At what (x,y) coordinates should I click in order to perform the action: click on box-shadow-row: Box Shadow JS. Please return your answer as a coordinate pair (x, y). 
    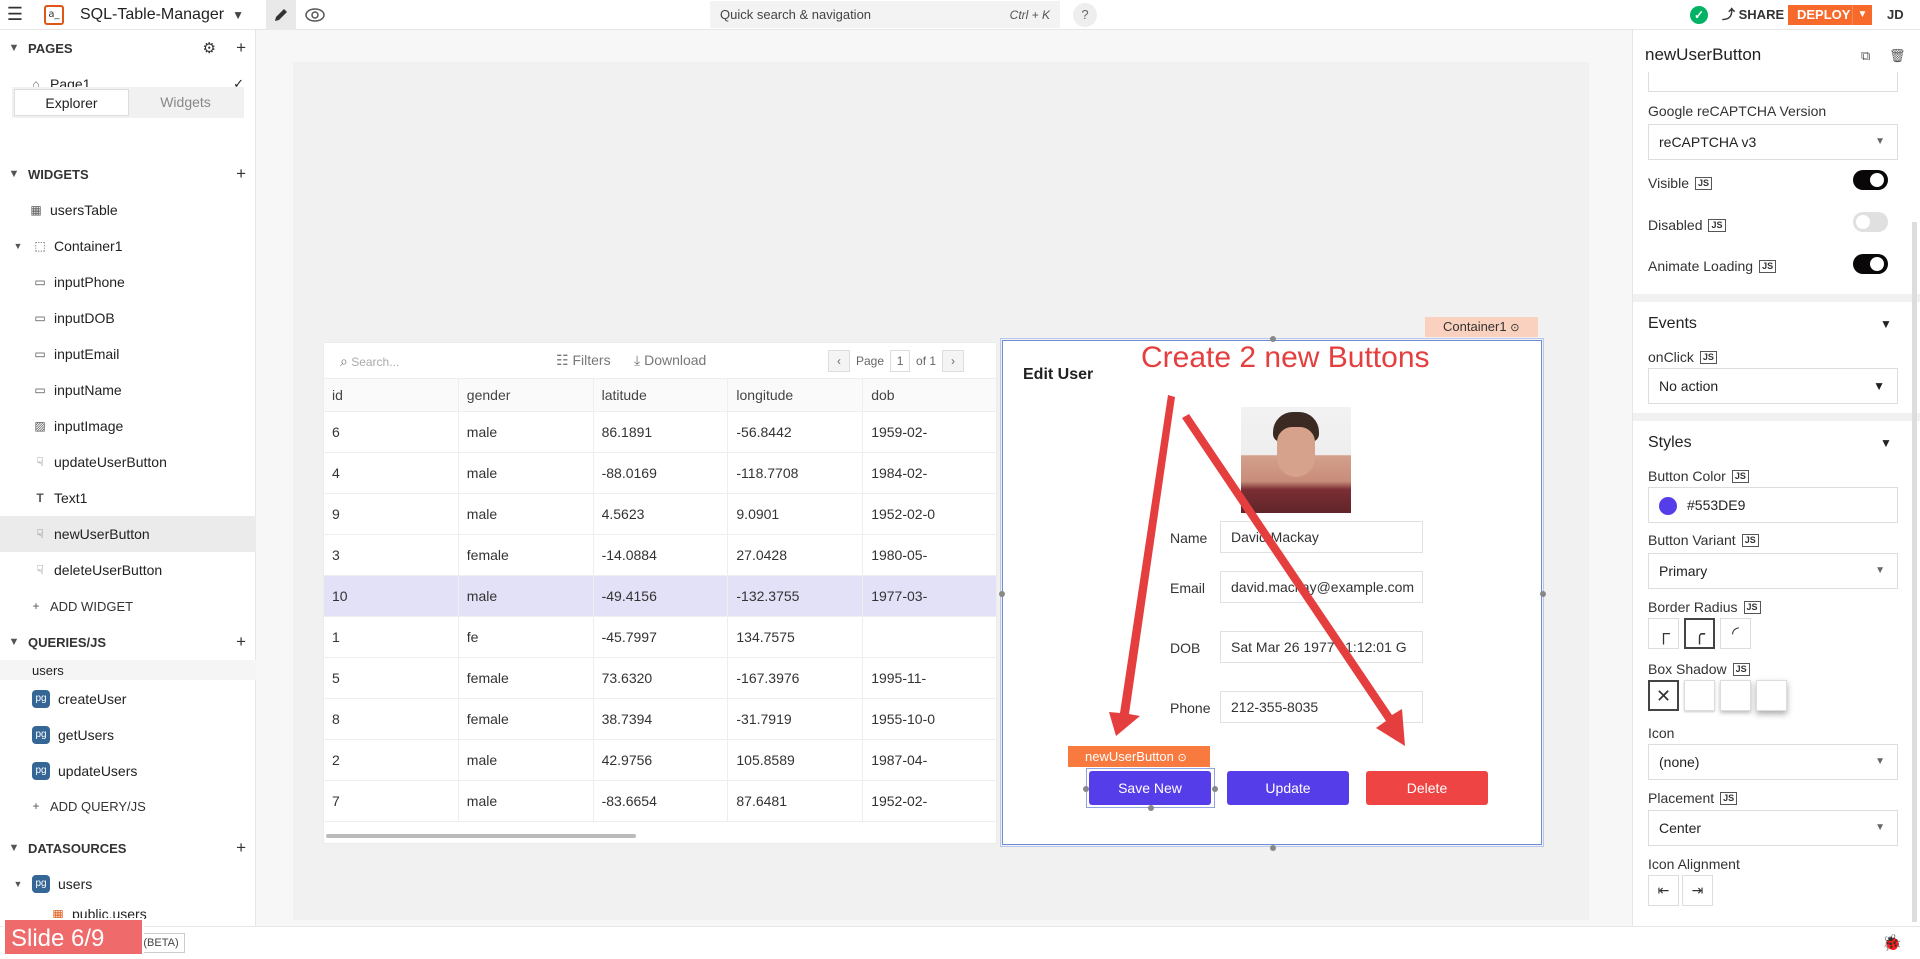
    Looking at the image, I should click on (1699, 669).